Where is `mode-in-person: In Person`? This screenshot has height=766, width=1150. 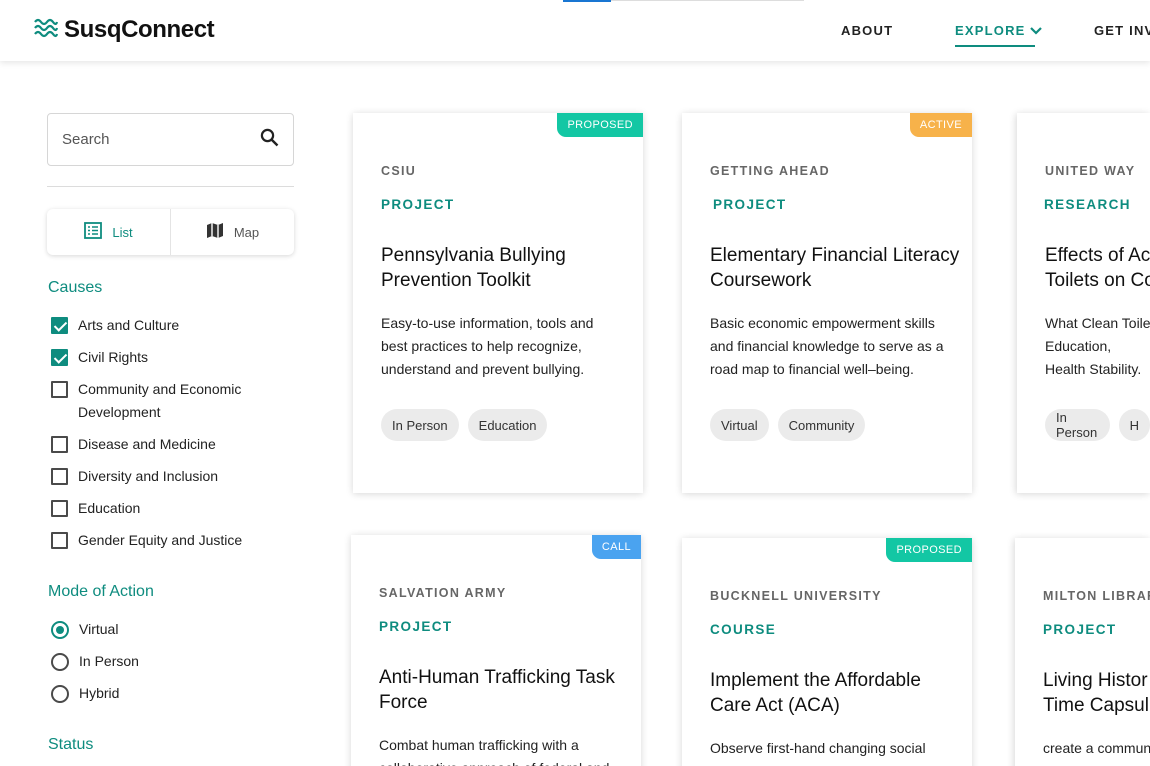
mode-in-person: In Person is located at coordinates (171, 666).